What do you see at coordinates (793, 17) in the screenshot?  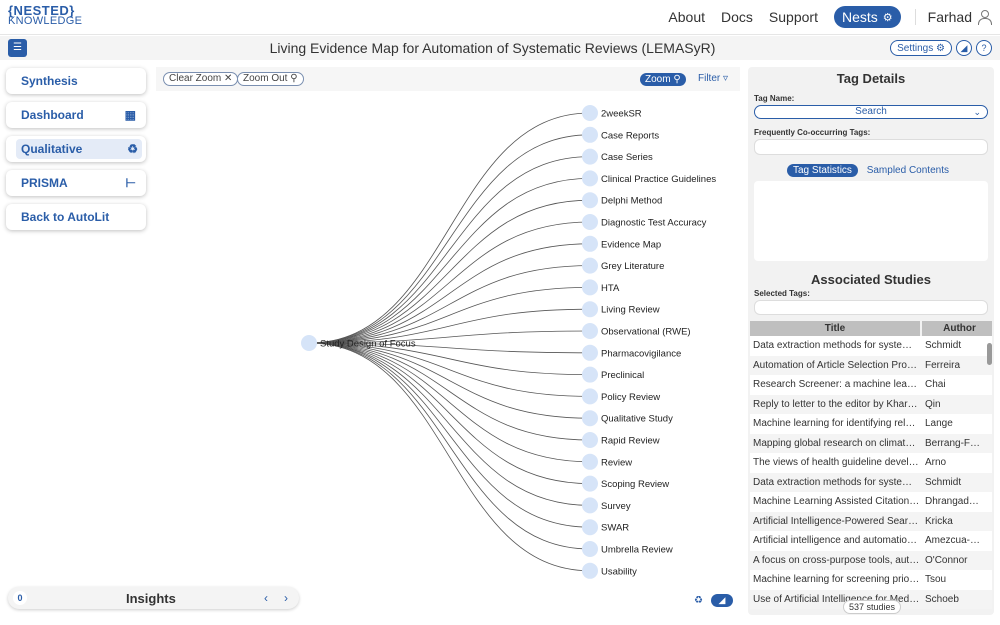 I see `nav-support-link: Support` at bounding box center [793, 17].